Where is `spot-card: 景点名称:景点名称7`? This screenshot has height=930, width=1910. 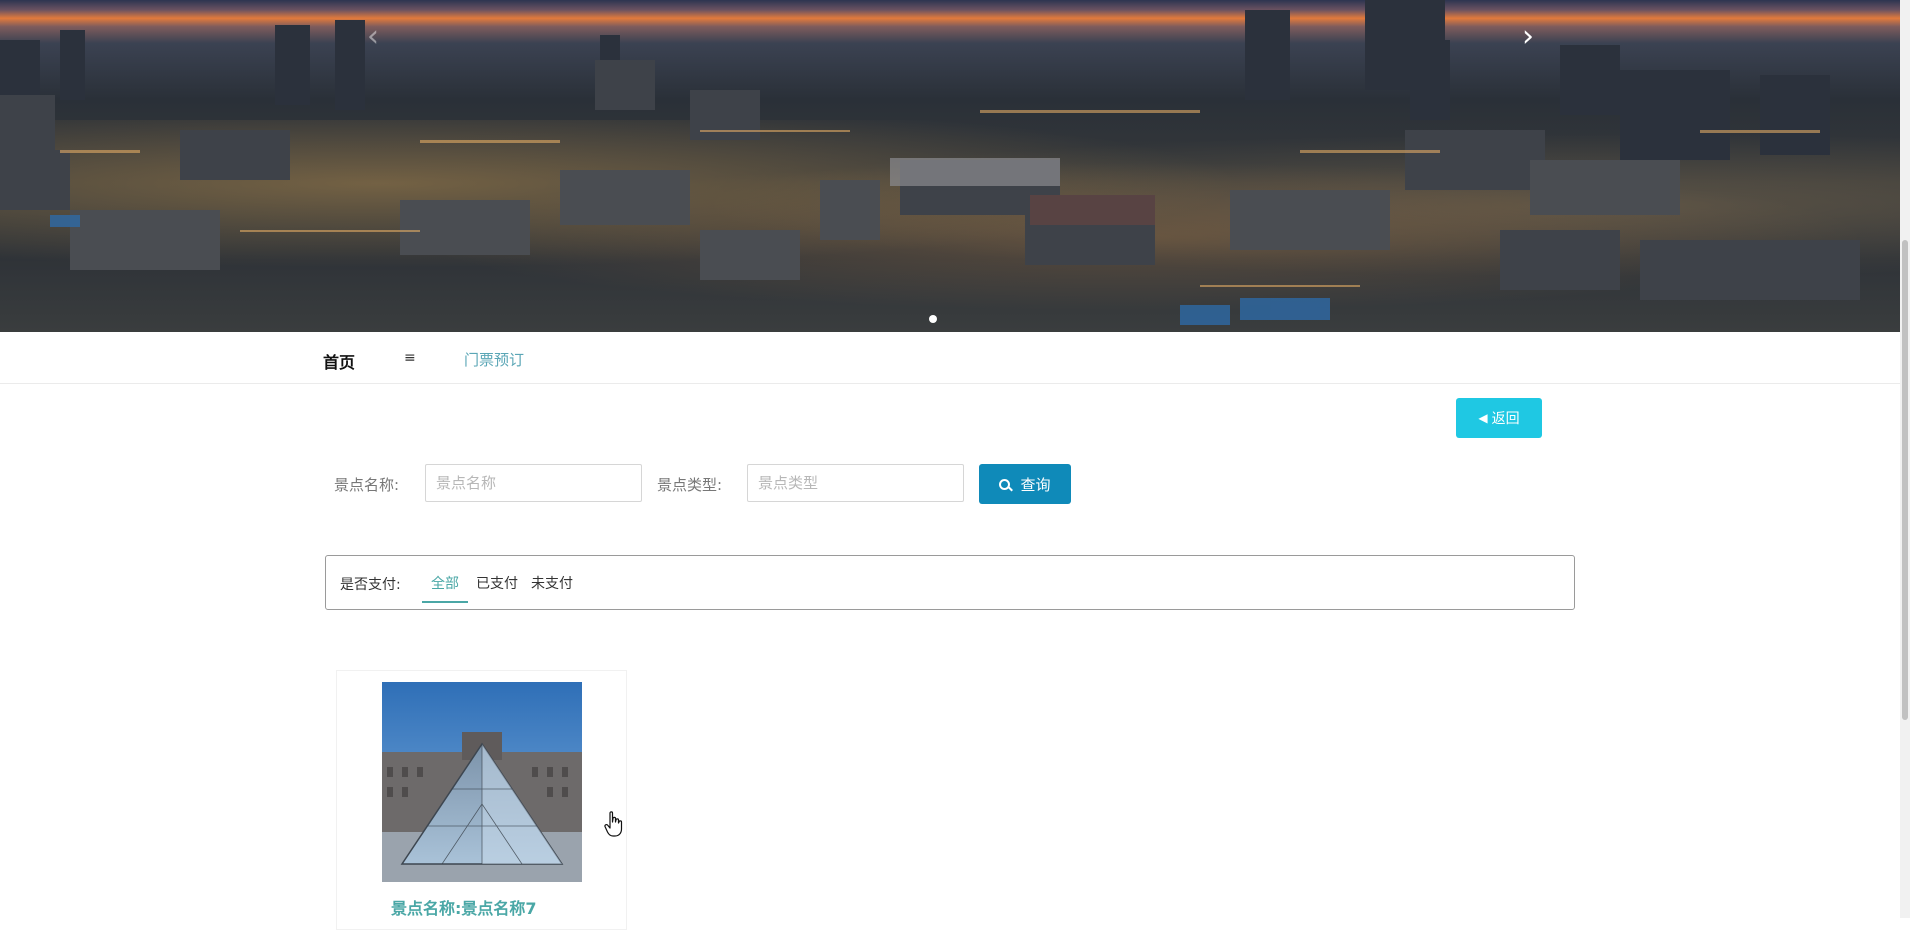
spot-card: 景点名称:景点名称7 is located at coordinates (481, 800).